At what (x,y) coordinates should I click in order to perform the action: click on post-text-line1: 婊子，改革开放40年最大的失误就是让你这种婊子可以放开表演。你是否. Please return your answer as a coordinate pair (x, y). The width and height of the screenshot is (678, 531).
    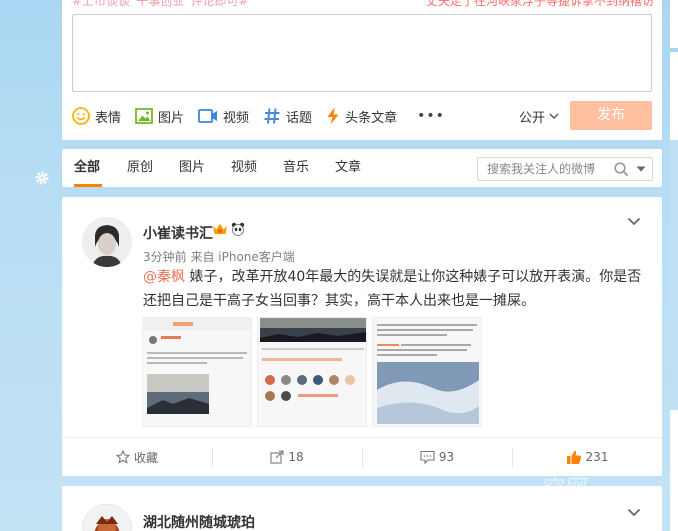
    Looking at the image, I should click on (413, 277).